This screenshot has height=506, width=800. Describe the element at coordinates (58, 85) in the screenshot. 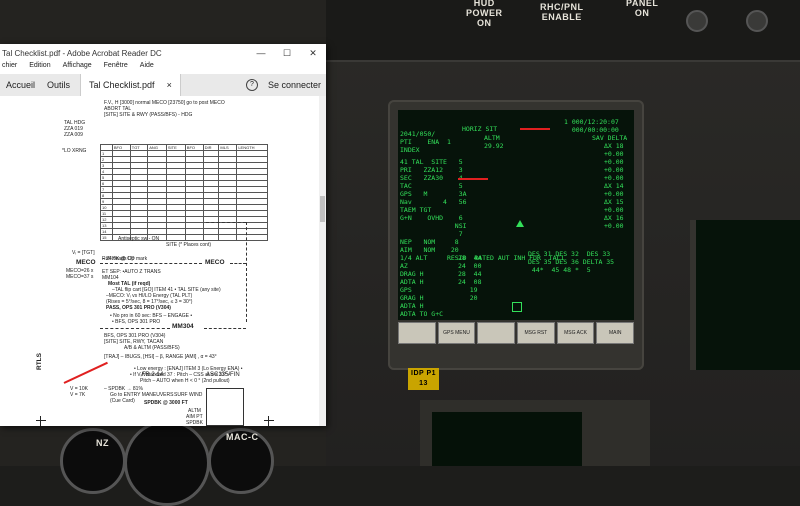

I see `tab-outils: Outils` at that location.